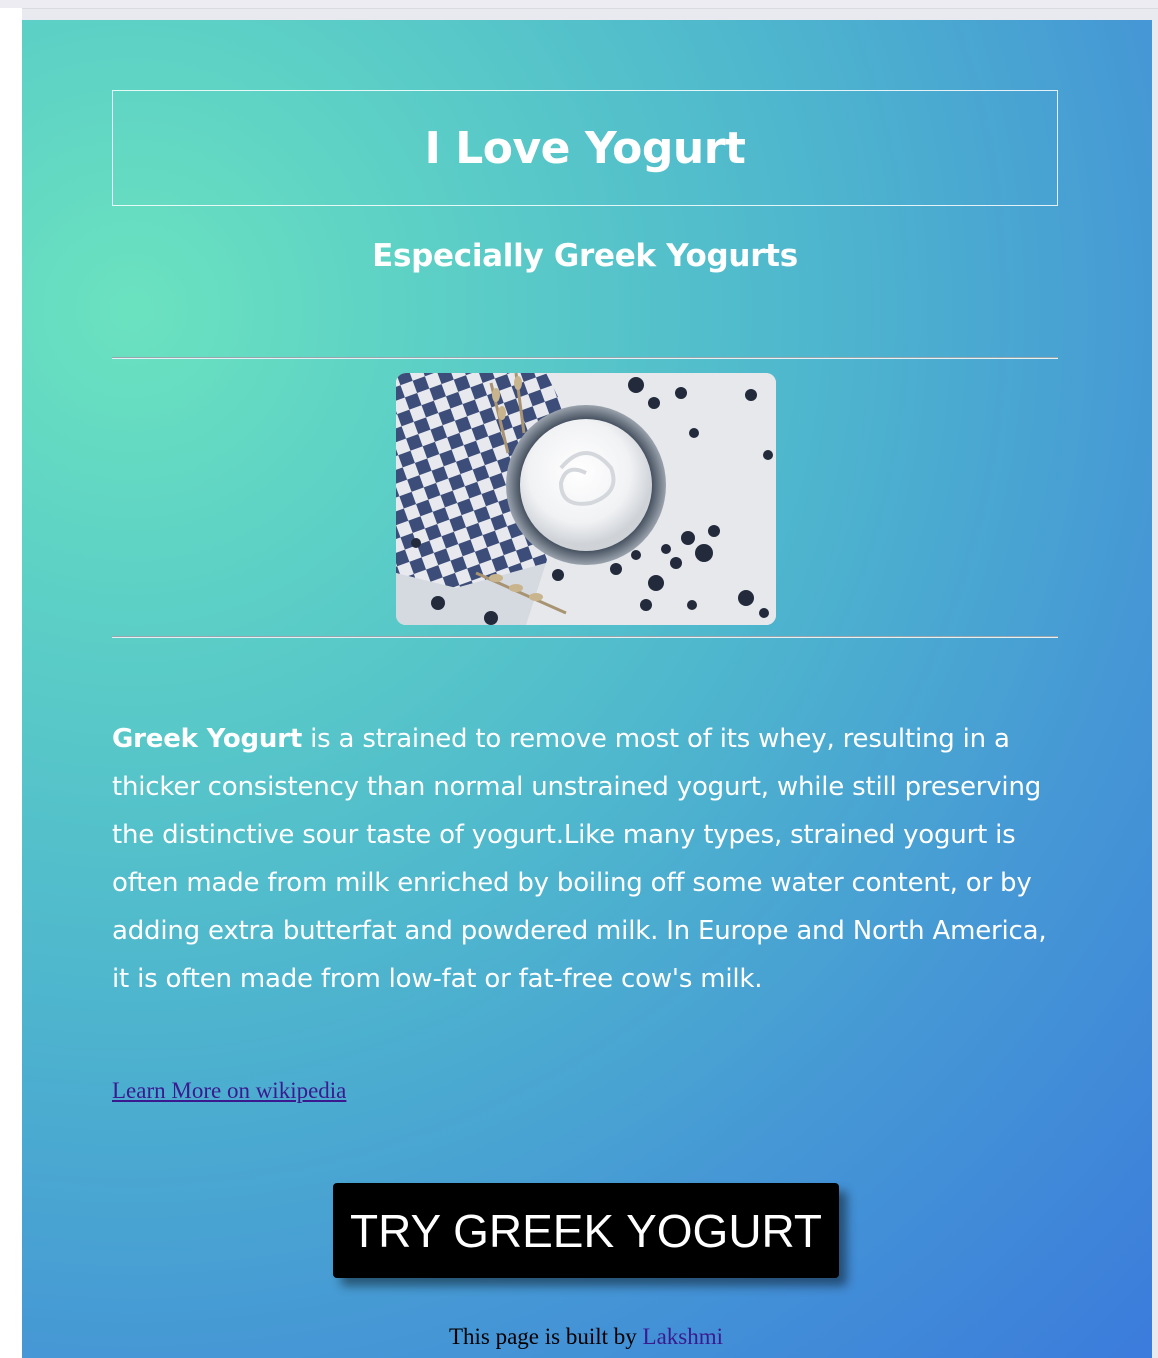  I want to click on page-right-margin, so click(1155, 689).